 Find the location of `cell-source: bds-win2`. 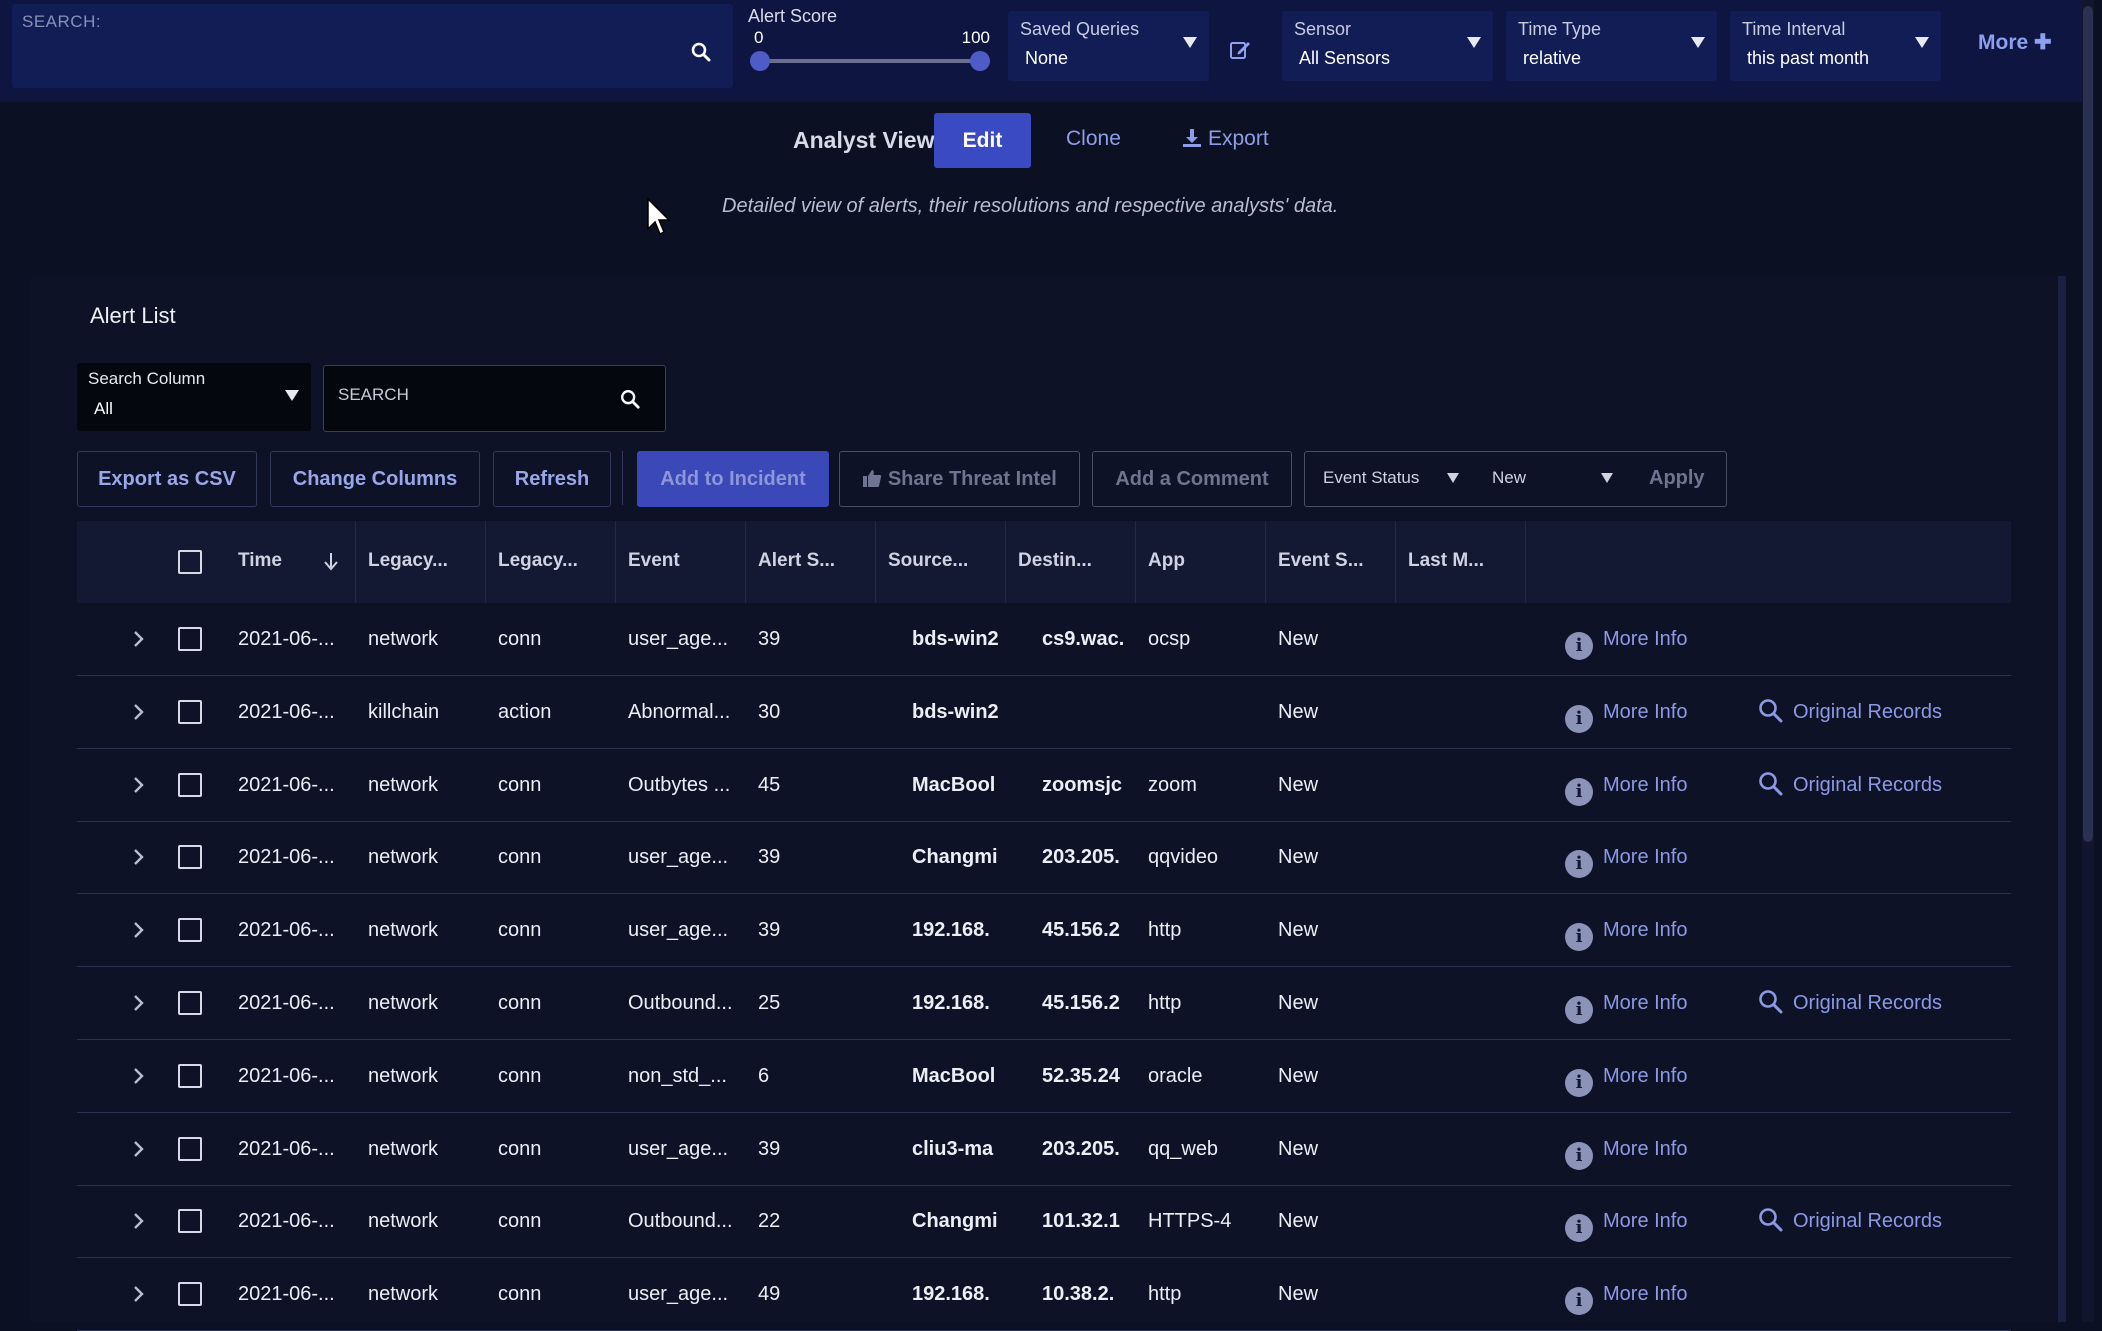

cell-source: bds-win2 is located at coordinates (955, 711).